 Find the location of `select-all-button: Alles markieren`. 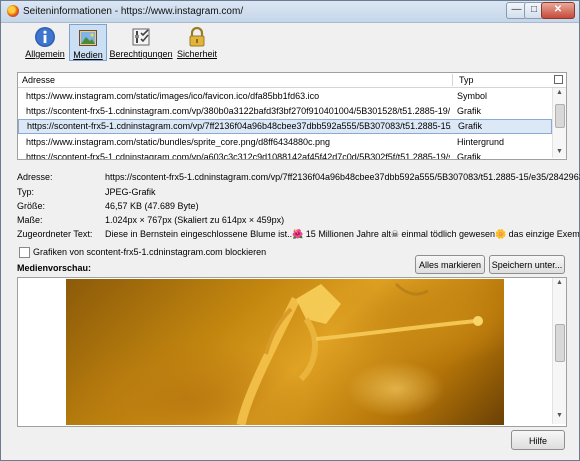

select-all-button: Alles markieren is located at coordinates (450, 264).